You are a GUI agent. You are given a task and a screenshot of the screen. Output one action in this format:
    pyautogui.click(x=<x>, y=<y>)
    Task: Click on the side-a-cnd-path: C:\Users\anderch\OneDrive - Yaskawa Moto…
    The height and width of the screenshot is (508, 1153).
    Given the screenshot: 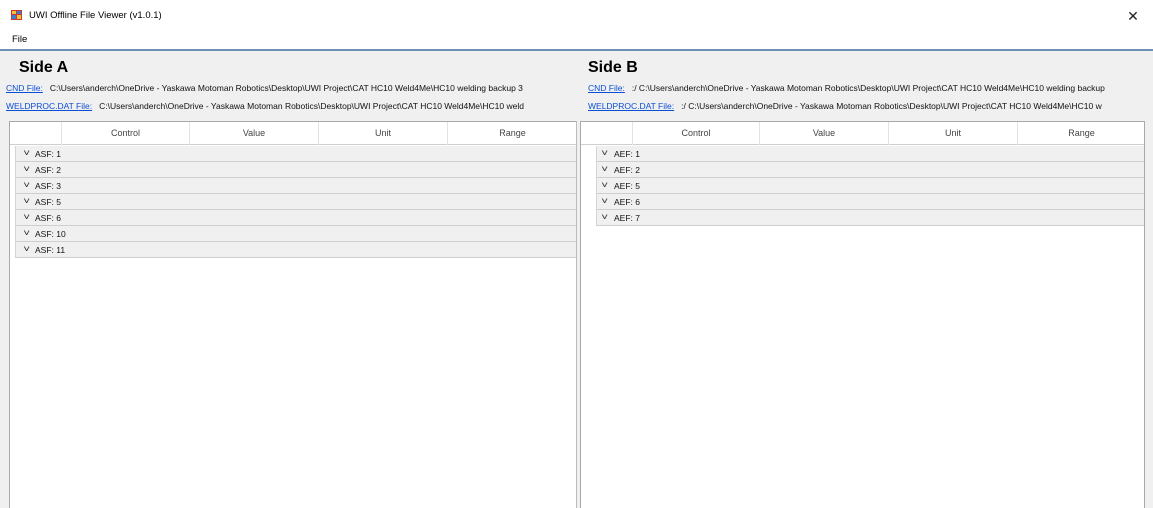 What is the action you would take?
    pyautogui.click(x=286, y=88)
    